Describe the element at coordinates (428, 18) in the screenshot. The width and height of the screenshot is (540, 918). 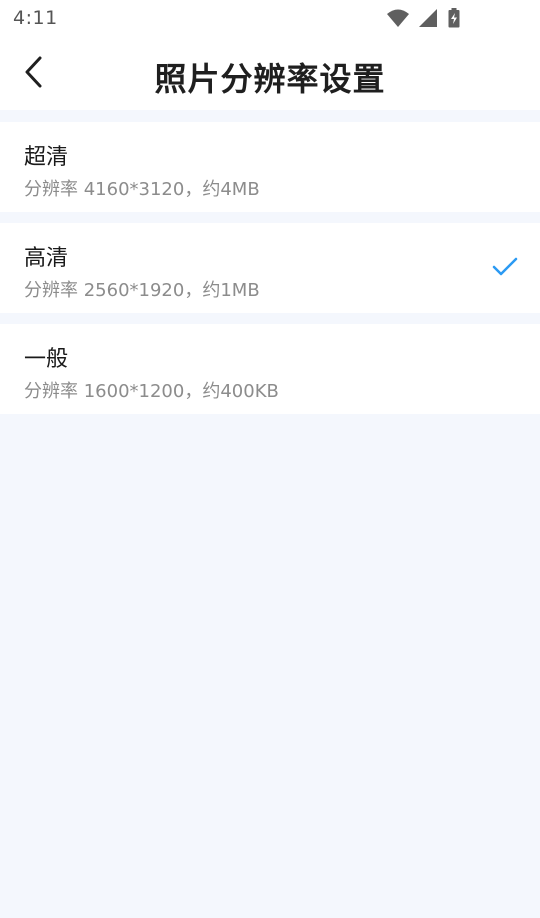
I see `cellular-signal-icon` at that location.